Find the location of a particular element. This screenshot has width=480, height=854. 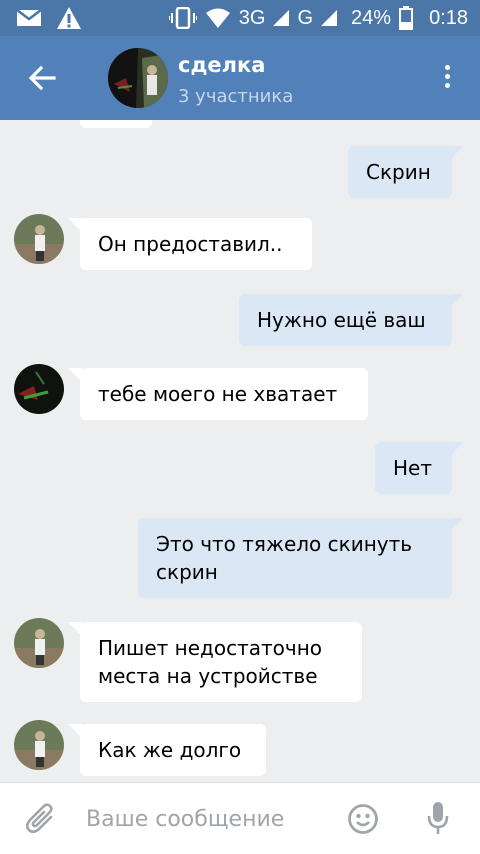

group-avatar is located at coordinates (138, 78).